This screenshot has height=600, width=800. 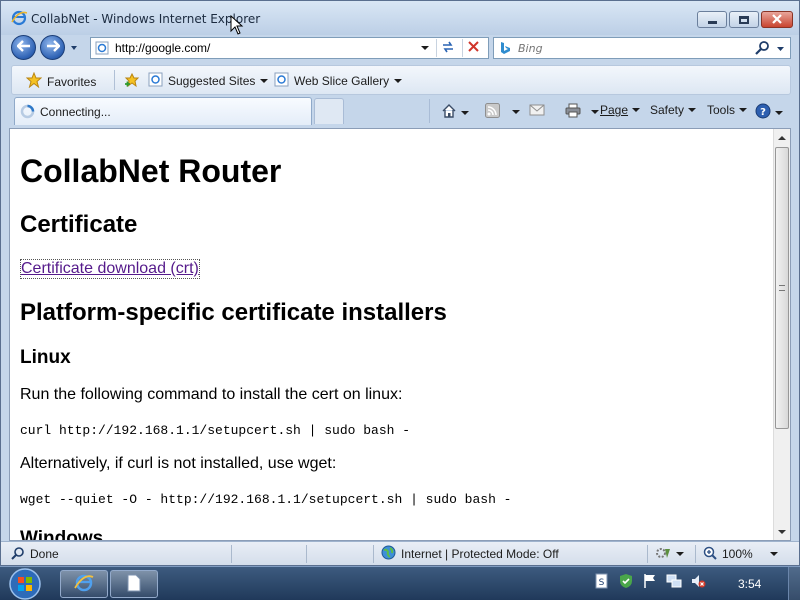 What do you see at coordinates (582, 112) in the screenshot?
I see `print-button` at bounding box center [582, 112].